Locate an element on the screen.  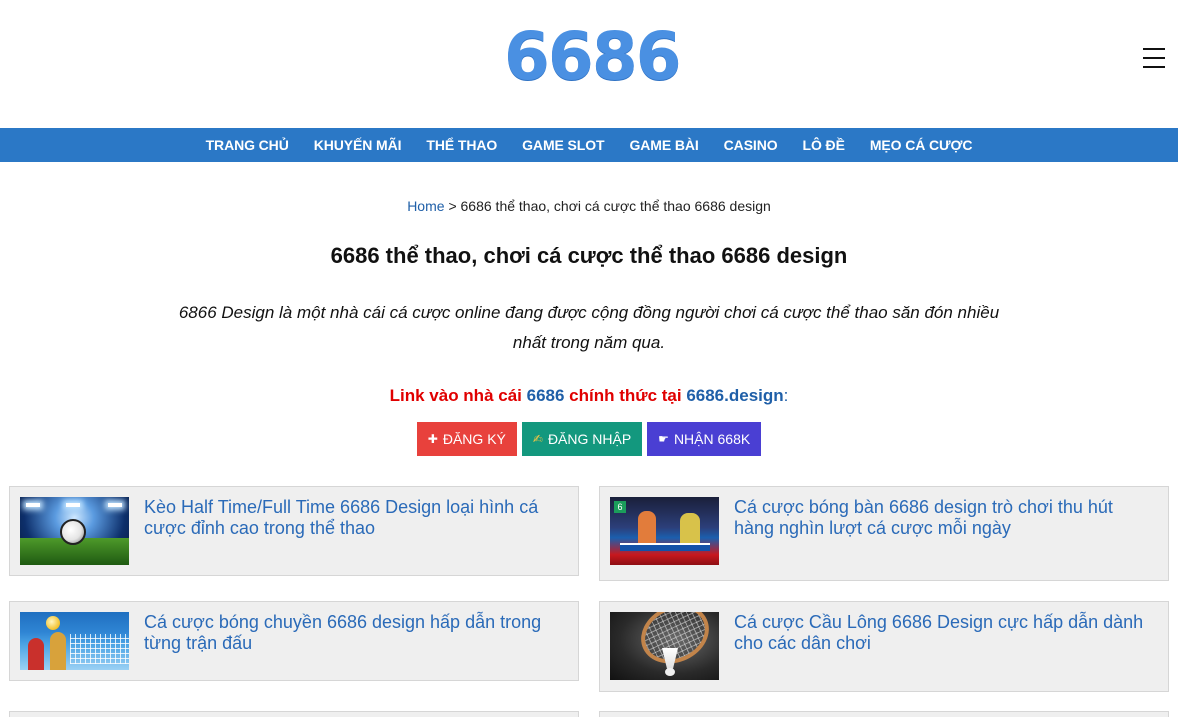
nav-item-home: TRANG CHỦ is located at coordinates (247, 145).